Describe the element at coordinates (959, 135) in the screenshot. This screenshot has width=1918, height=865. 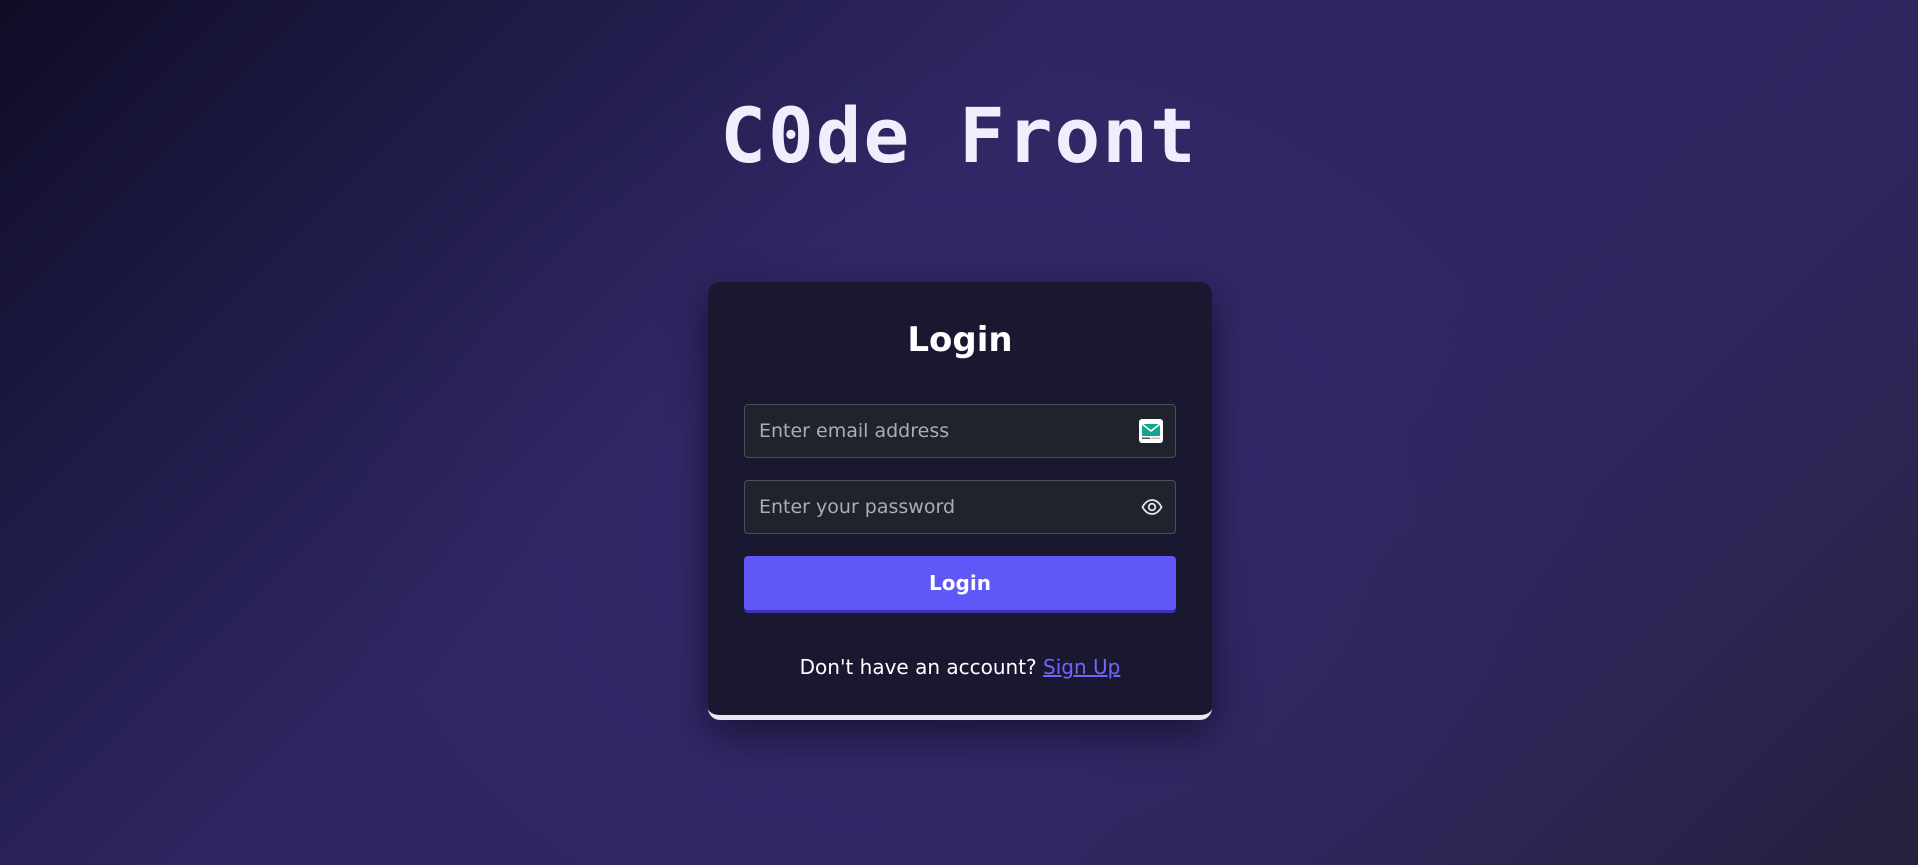
I see `app-brand-title: C0de Front` at that location.